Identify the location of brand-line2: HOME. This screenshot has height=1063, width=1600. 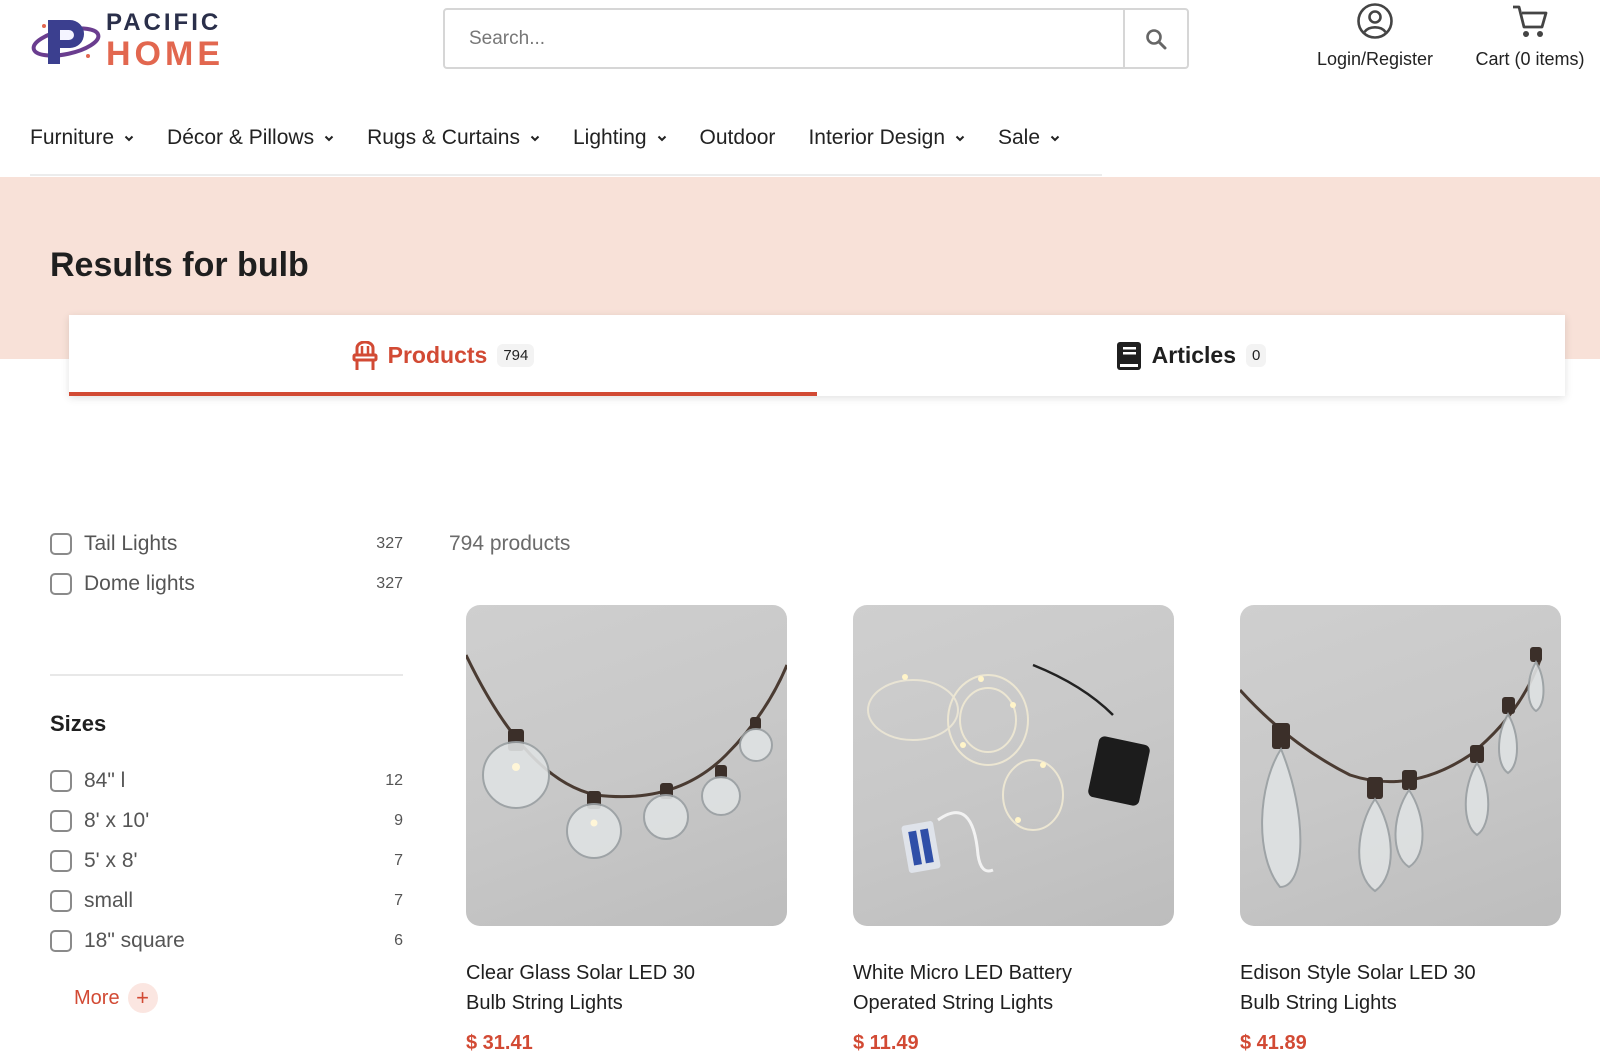
(165, 54).